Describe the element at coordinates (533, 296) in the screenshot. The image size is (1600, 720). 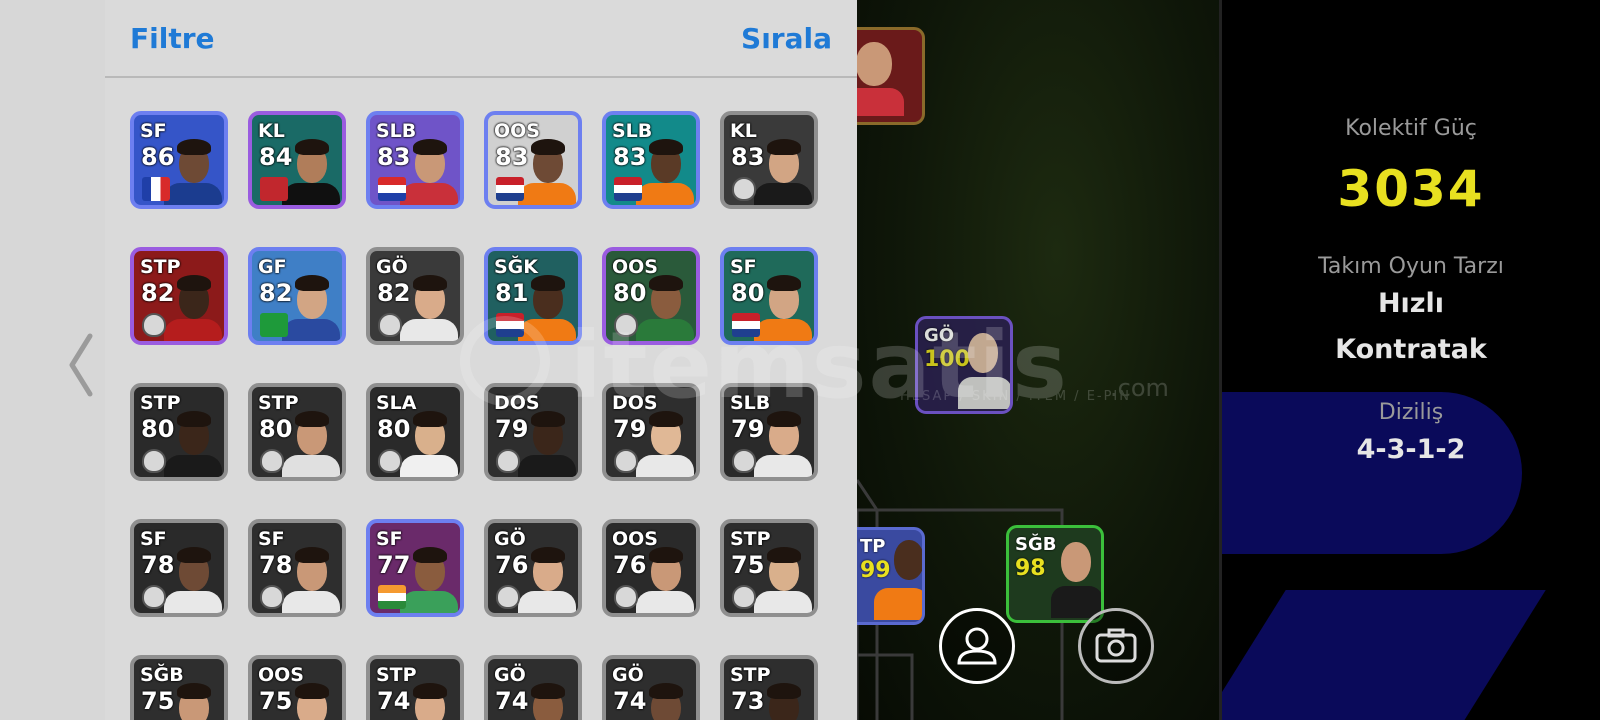
I see `player-card: SĞK 81` at that location.